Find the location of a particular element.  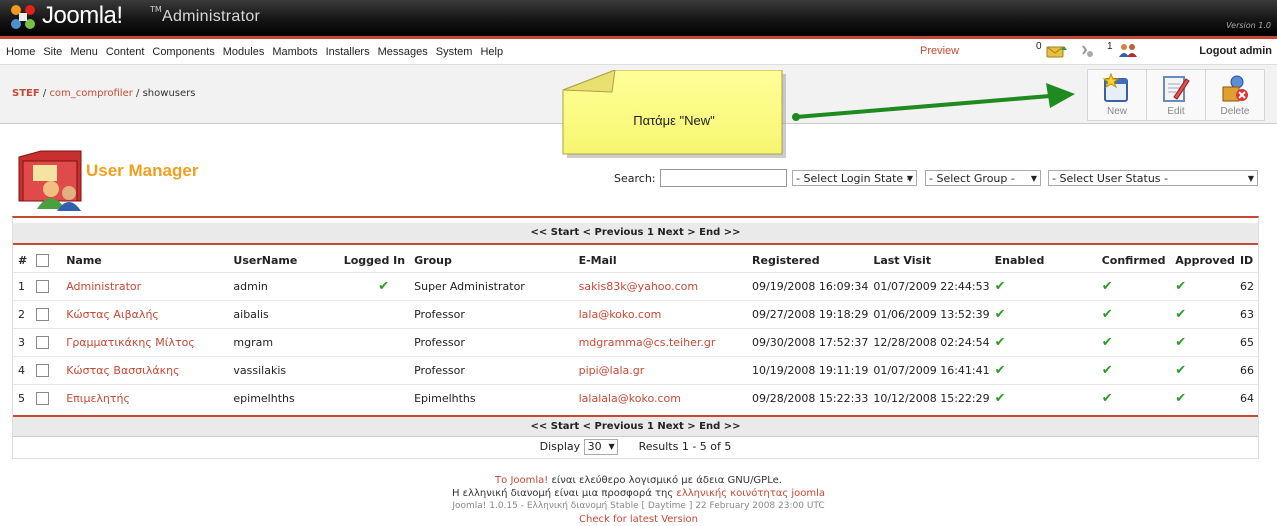

menu-item-modules: Modules is located at coordinates (244, 52).